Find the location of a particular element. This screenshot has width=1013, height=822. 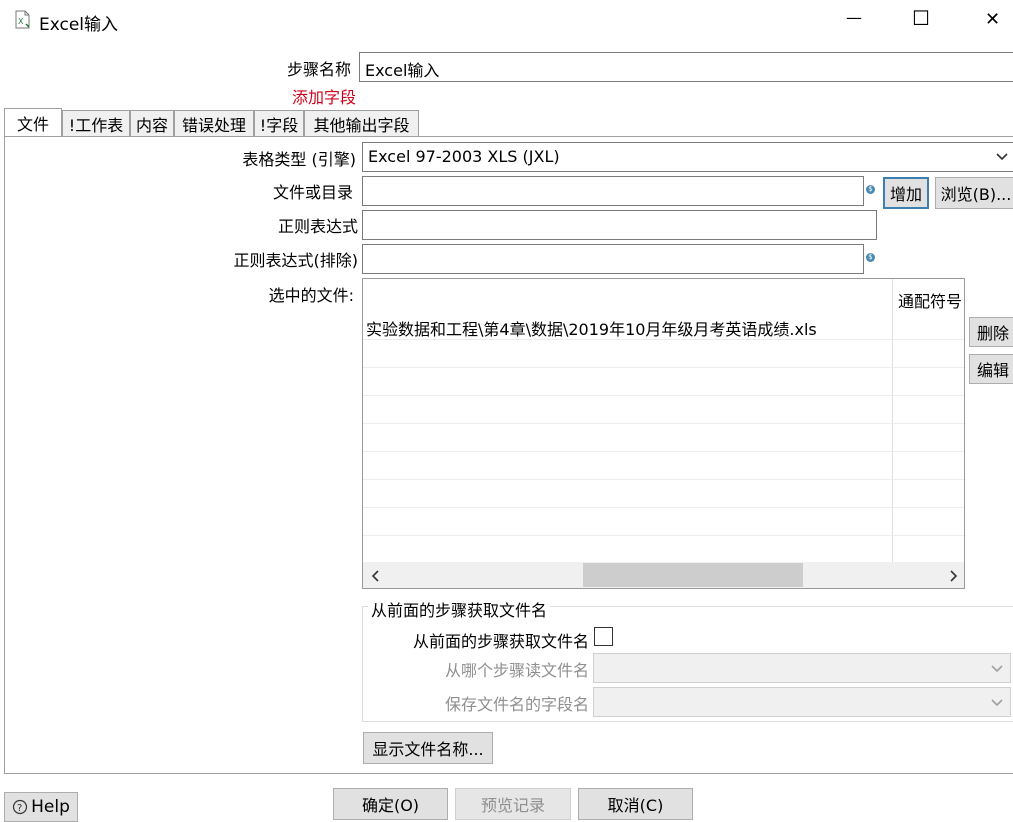

tab-fields: !字段 is located at coordinates (279, 123).